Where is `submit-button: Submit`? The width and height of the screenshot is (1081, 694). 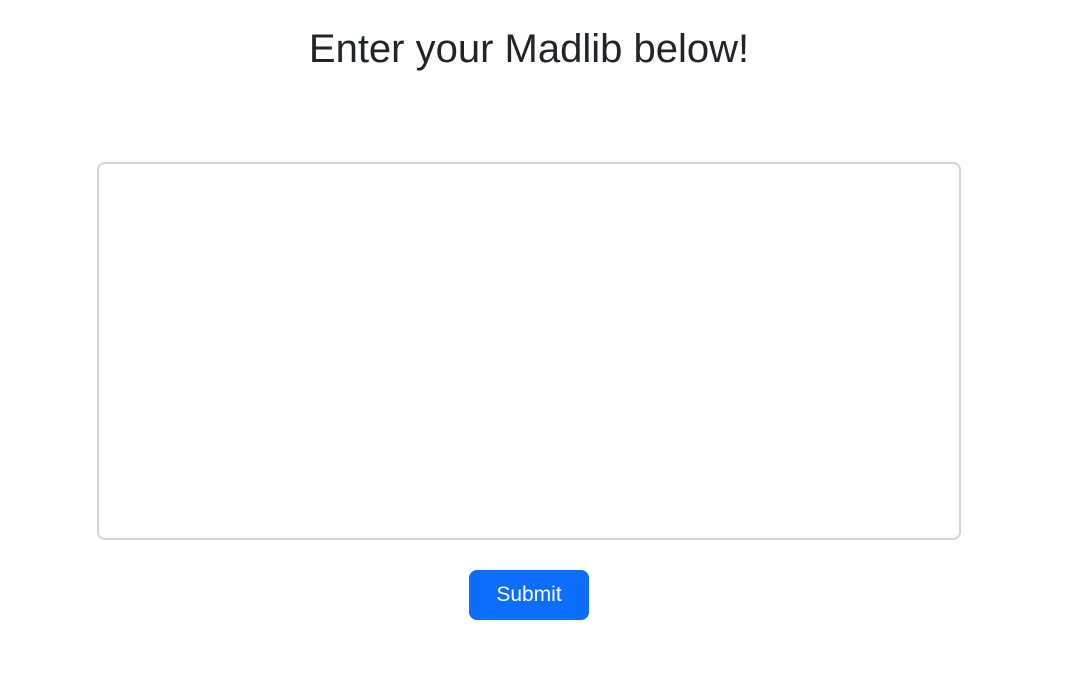 submit-button: Submit is located at coordinates (529, 595).